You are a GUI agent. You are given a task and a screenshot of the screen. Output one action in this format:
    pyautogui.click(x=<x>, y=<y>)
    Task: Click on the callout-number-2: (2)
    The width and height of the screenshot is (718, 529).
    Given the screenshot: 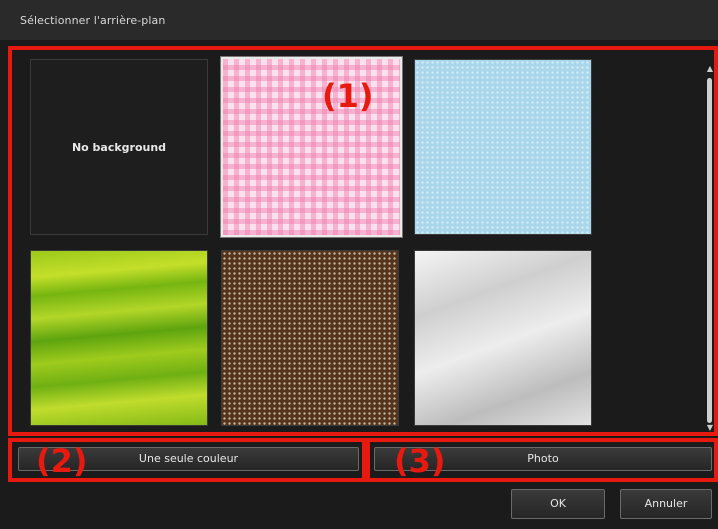 What is the action you would take?
    pyautogui.click(x=62, y=461)
    